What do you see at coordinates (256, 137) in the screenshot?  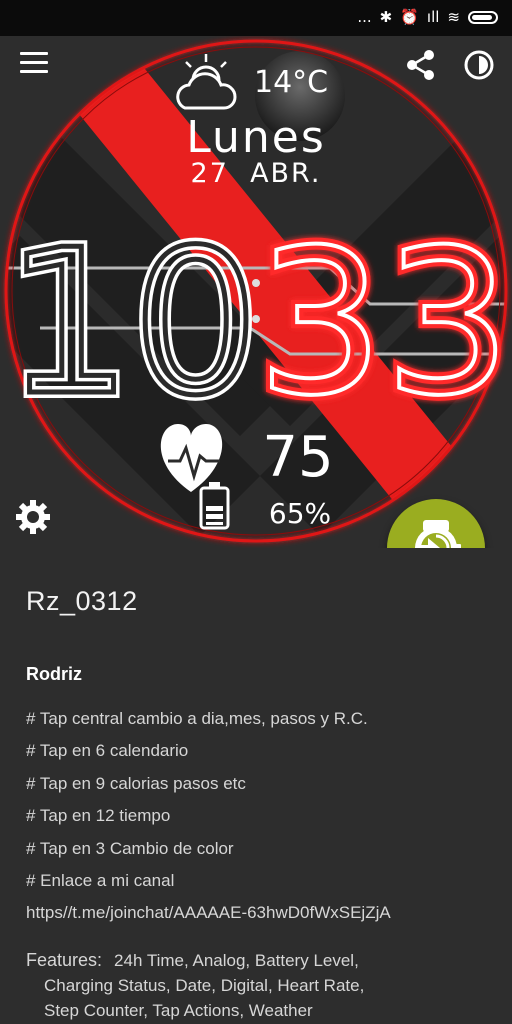 I see `weekday-label: Lunes` at bounding box center [256, 137].